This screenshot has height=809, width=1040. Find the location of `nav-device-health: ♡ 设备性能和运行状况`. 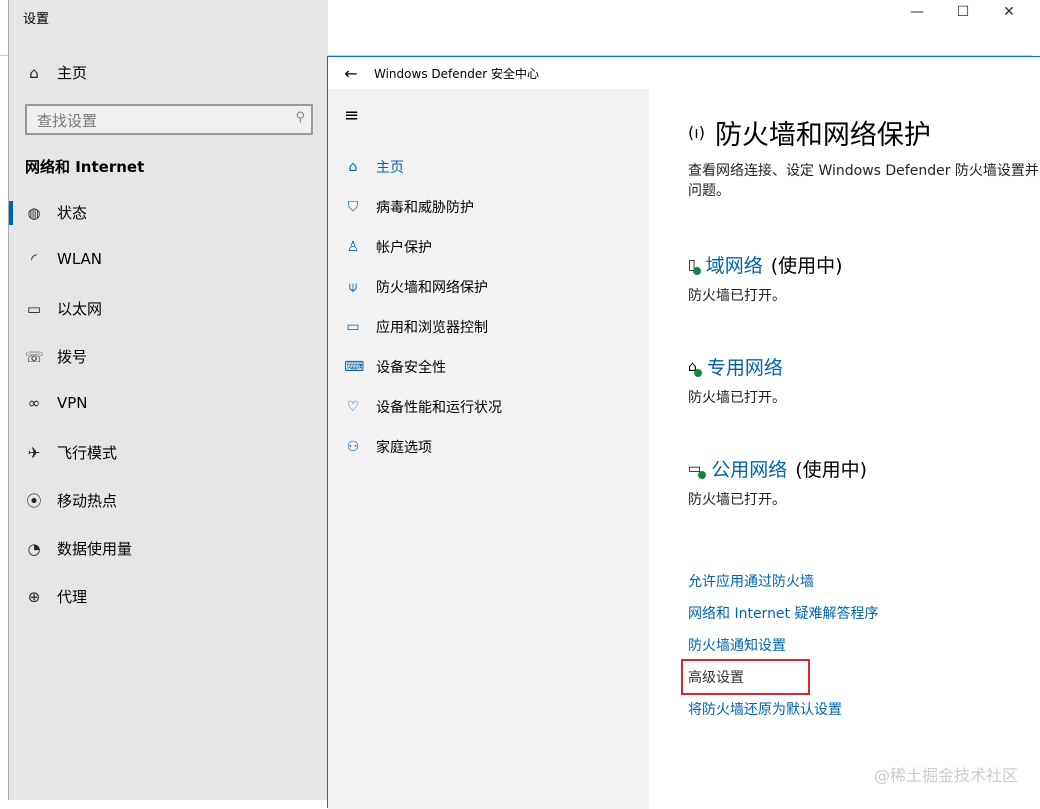

nav-device-health: ♡ 设备性能和运行状况 is located at coordinates (423, 407).